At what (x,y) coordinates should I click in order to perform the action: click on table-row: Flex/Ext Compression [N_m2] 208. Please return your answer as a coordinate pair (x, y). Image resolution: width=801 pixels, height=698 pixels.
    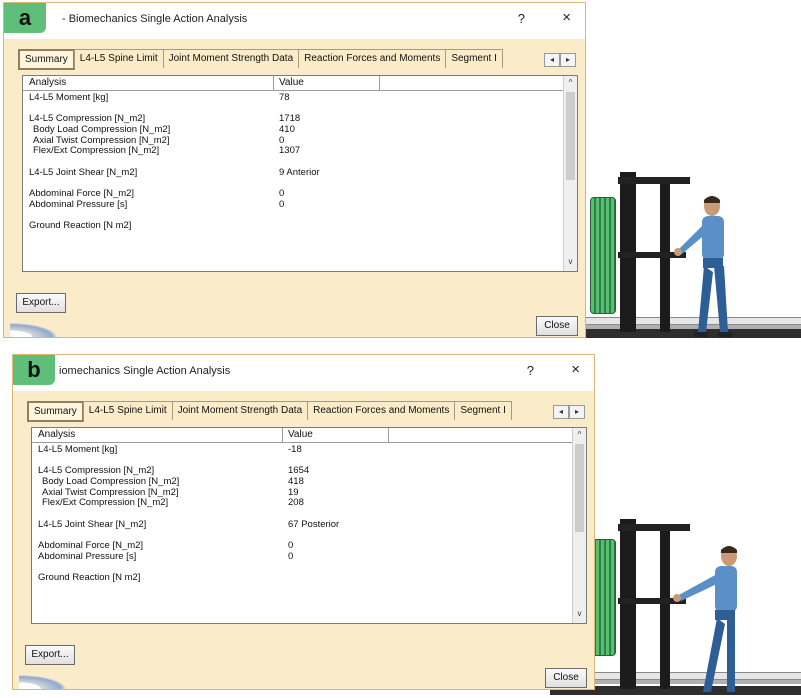
    Looking at the image, I should click on (302, 502).